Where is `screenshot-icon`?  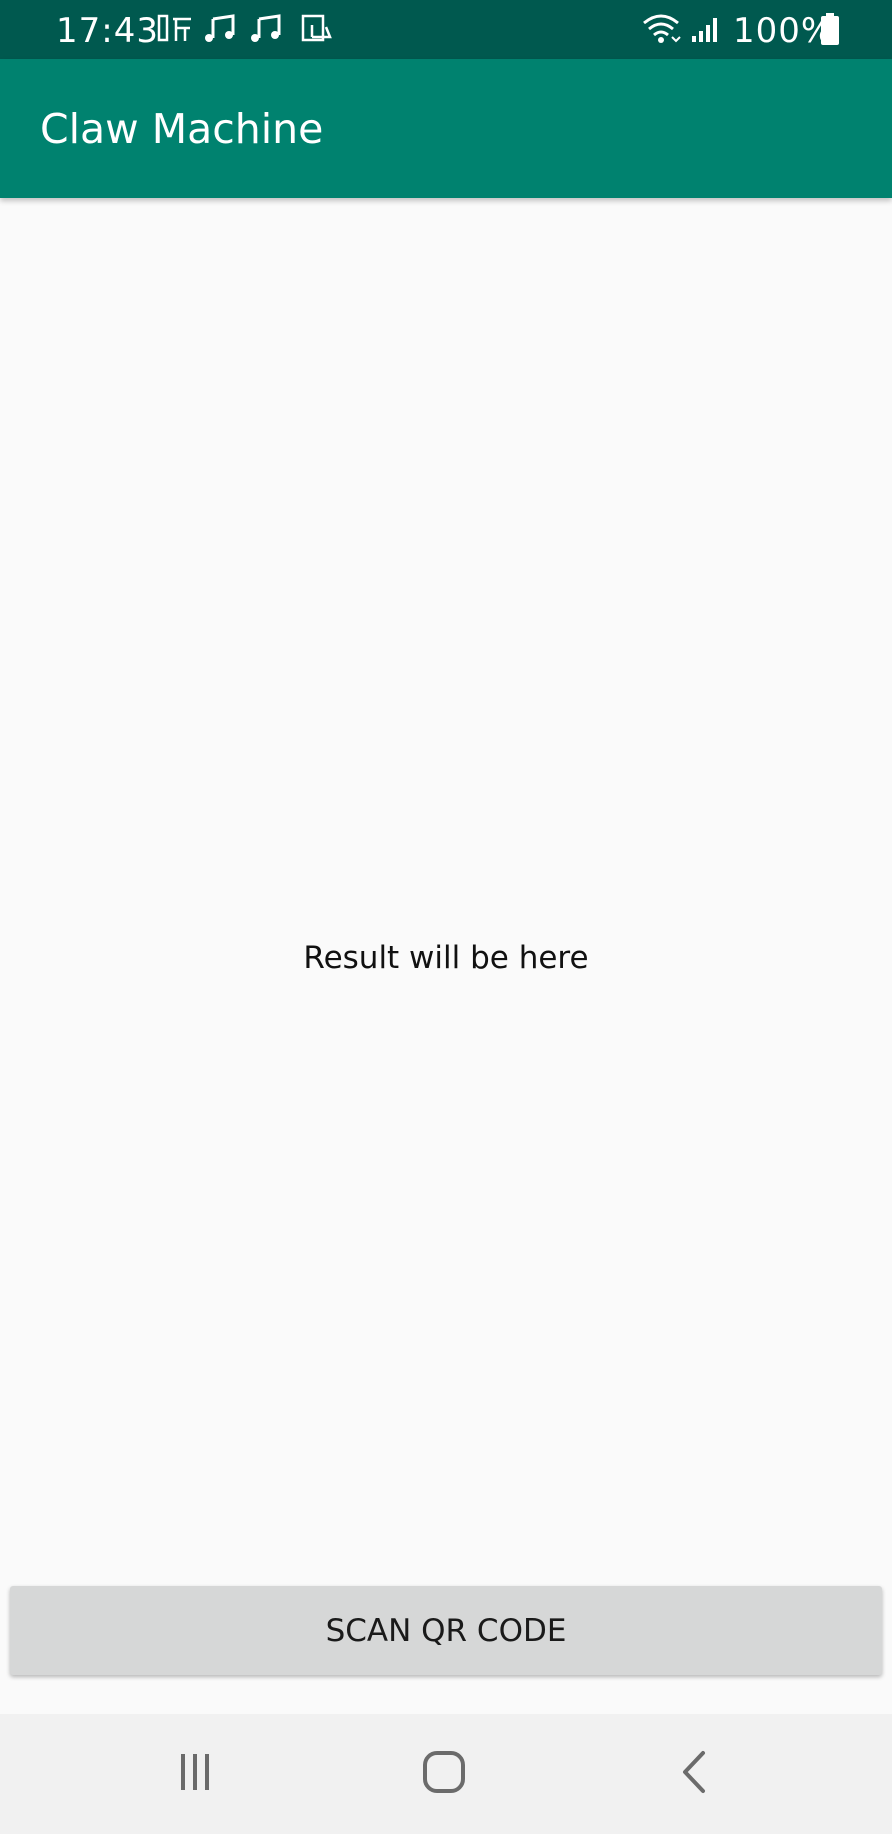 screenshot-icon is located at coordinates (317, 31).